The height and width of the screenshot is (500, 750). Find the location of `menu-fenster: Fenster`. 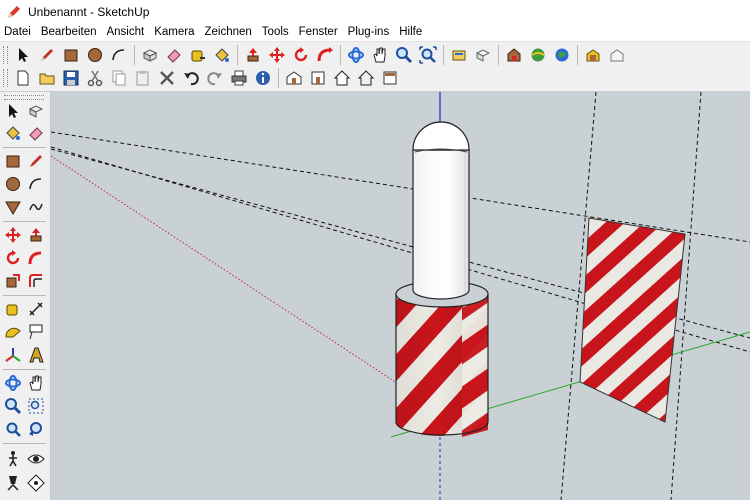

menu-fenster: Fenster is located at coordinates (318, 32).